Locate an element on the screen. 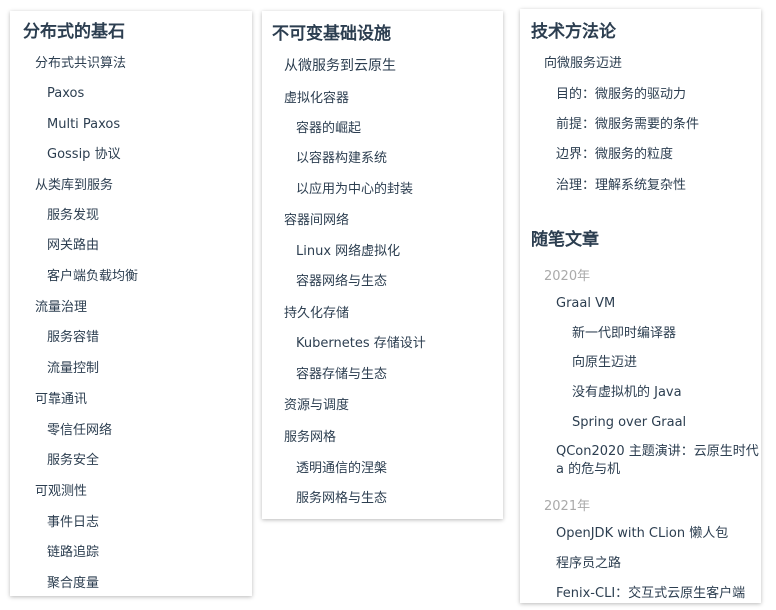 The image size is (776, 610). nav-subitem: Linux 网络虚拟化 is located at coordinates (348, 252).